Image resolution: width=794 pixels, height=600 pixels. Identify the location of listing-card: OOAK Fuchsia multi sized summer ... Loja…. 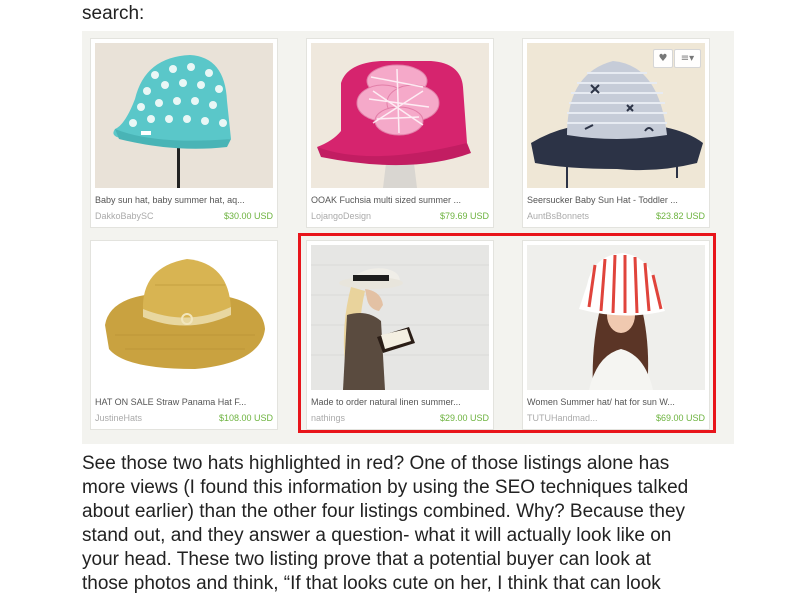
(400, 133).